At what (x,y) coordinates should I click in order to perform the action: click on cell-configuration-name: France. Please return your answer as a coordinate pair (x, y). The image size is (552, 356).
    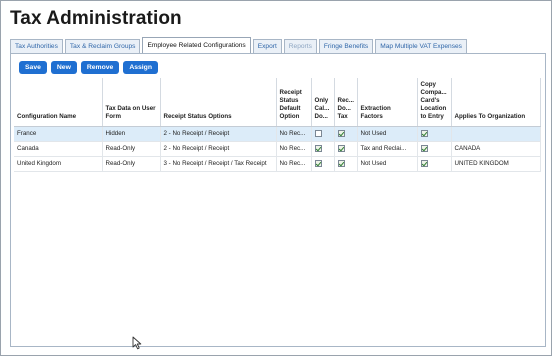
    Looking at the image, I should click on (58, 134).